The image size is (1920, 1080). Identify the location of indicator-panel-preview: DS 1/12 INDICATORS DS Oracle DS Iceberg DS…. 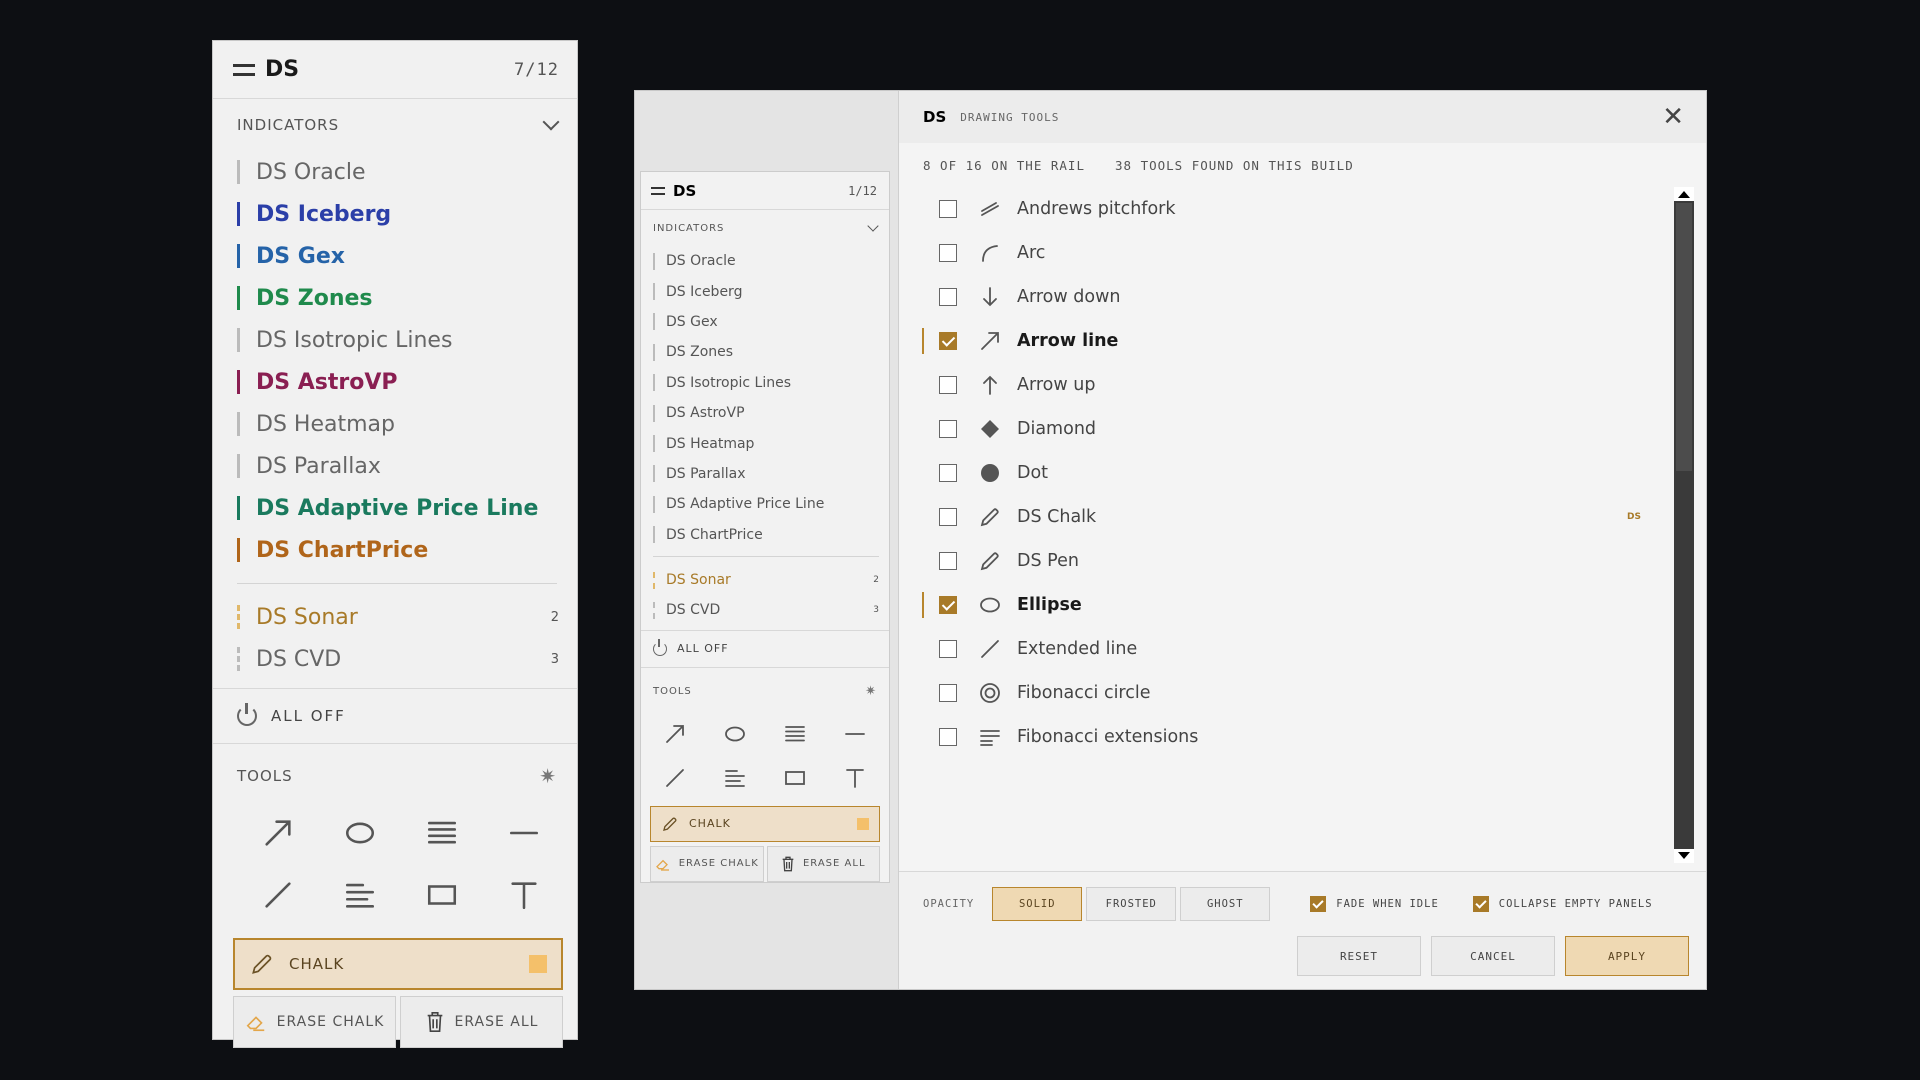
(765, 527).